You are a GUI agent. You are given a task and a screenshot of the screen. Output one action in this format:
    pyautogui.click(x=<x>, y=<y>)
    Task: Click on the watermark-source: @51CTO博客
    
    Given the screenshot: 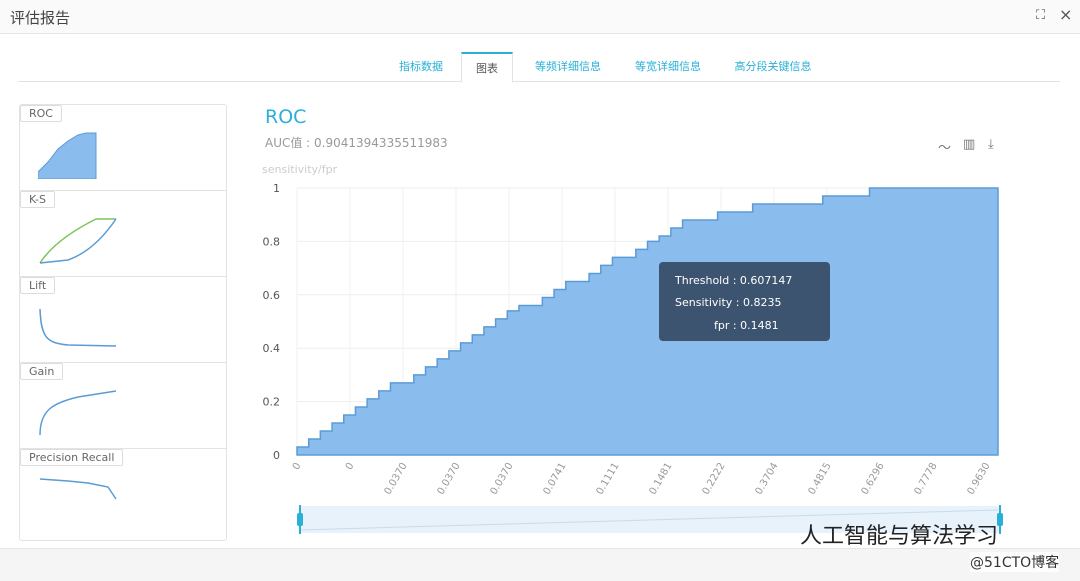 What is the action you would take?
    pyautogui.click(x=1015, y=562)
    